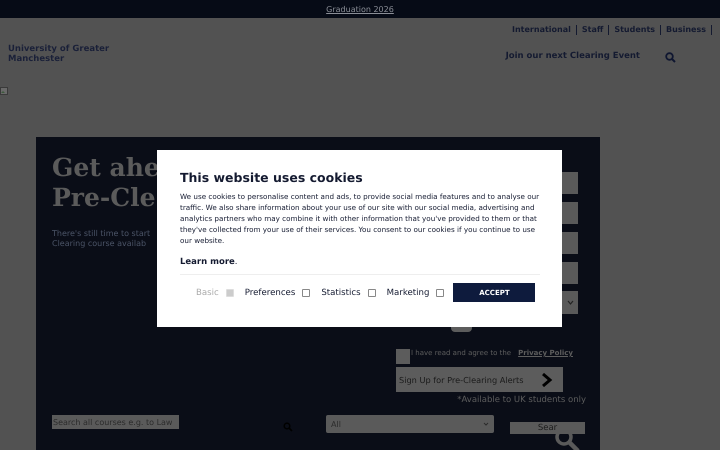 Image resolution: width=720 pixels, height=450 pixels. What do you see at coordinates (547, 379) in the screenshot?
I see `chevron-icon` at bounding box center [547, 379].